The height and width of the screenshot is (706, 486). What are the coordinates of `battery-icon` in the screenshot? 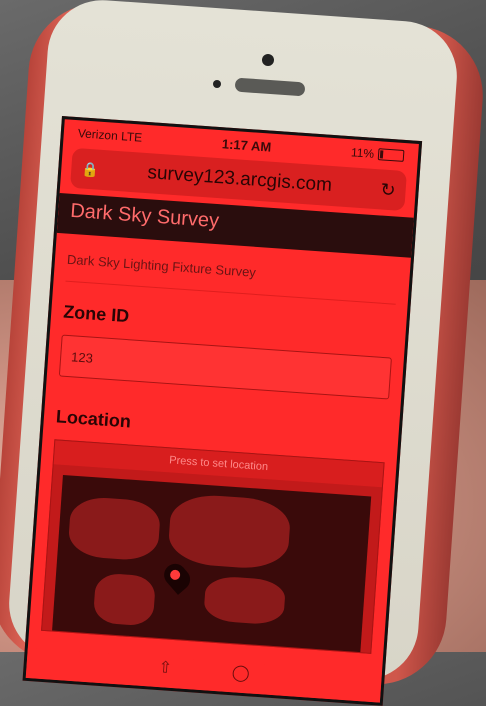 It's located at (391, 155).